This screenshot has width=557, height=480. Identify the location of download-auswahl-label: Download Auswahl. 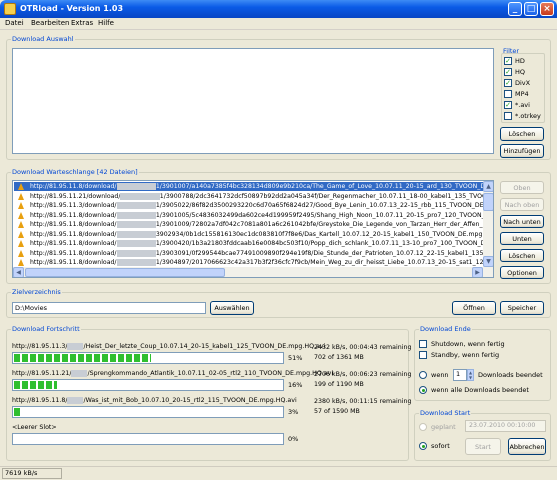
(43, 39).